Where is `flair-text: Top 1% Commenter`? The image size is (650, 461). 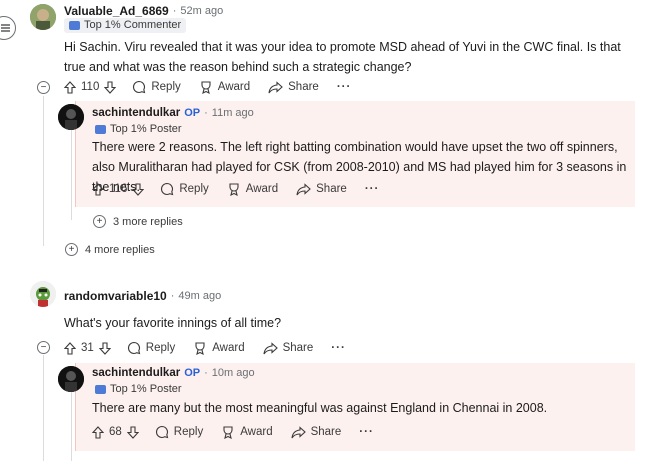
flair-text: Top 1% Commenter is located at coordinates (133, 25).